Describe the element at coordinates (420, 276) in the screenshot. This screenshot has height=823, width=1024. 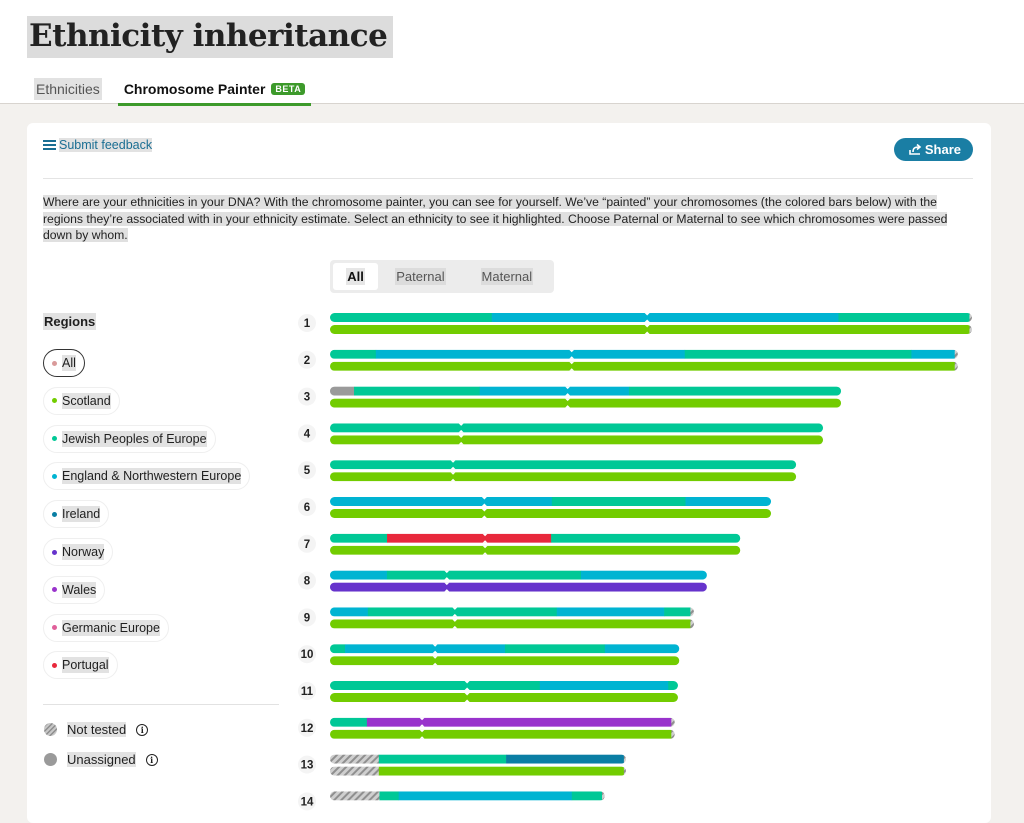
I see `filter-paternal: Paternal` at that location.